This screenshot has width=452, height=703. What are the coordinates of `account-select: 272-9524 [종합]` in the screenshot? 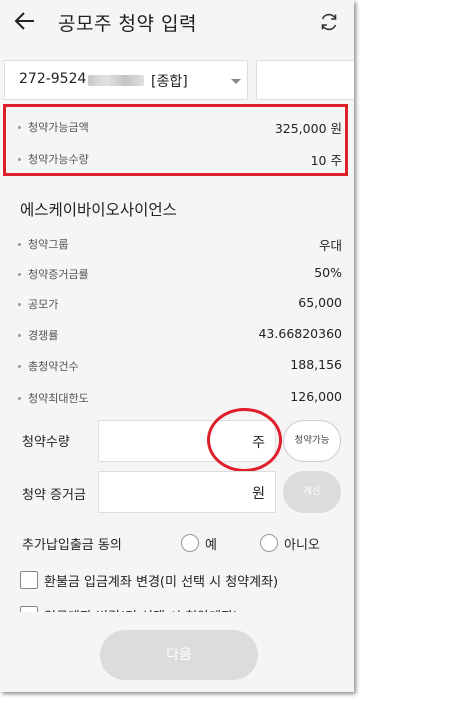 It's located at (126, 80).